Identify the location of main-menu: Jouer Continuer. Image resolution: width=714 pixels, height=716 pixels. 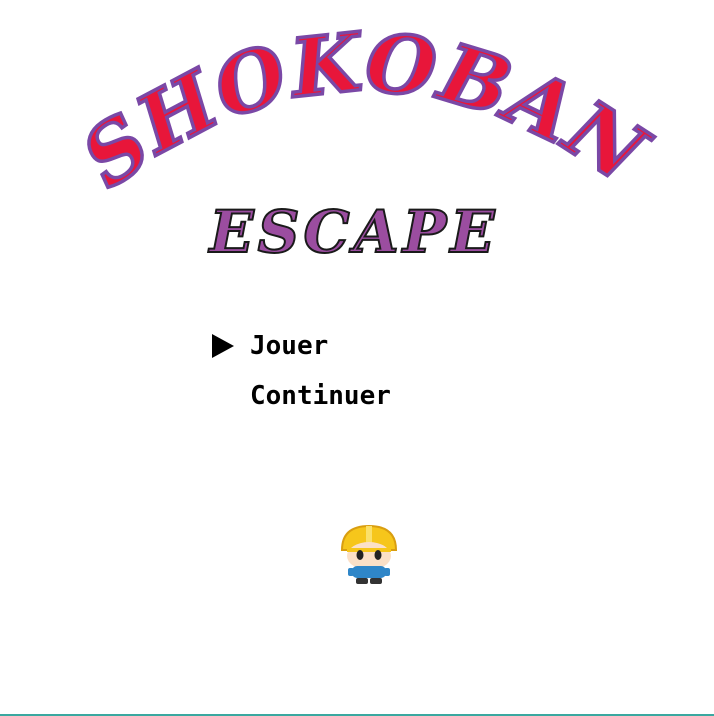
(300, 378).